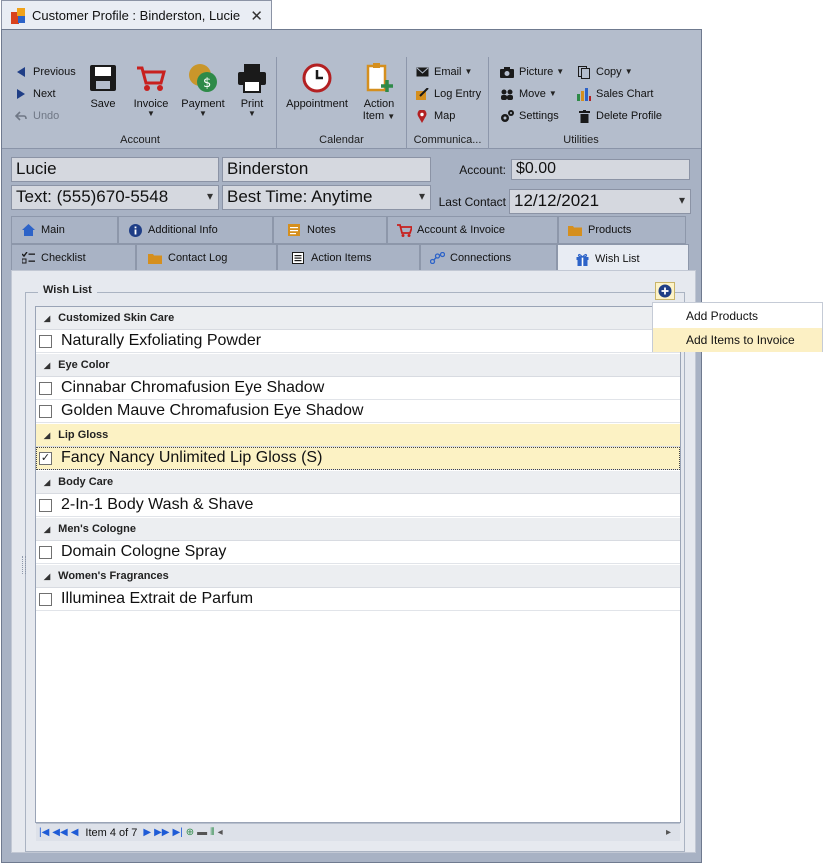  I want to click on first-record-icon: |◀, so click(44, 832).